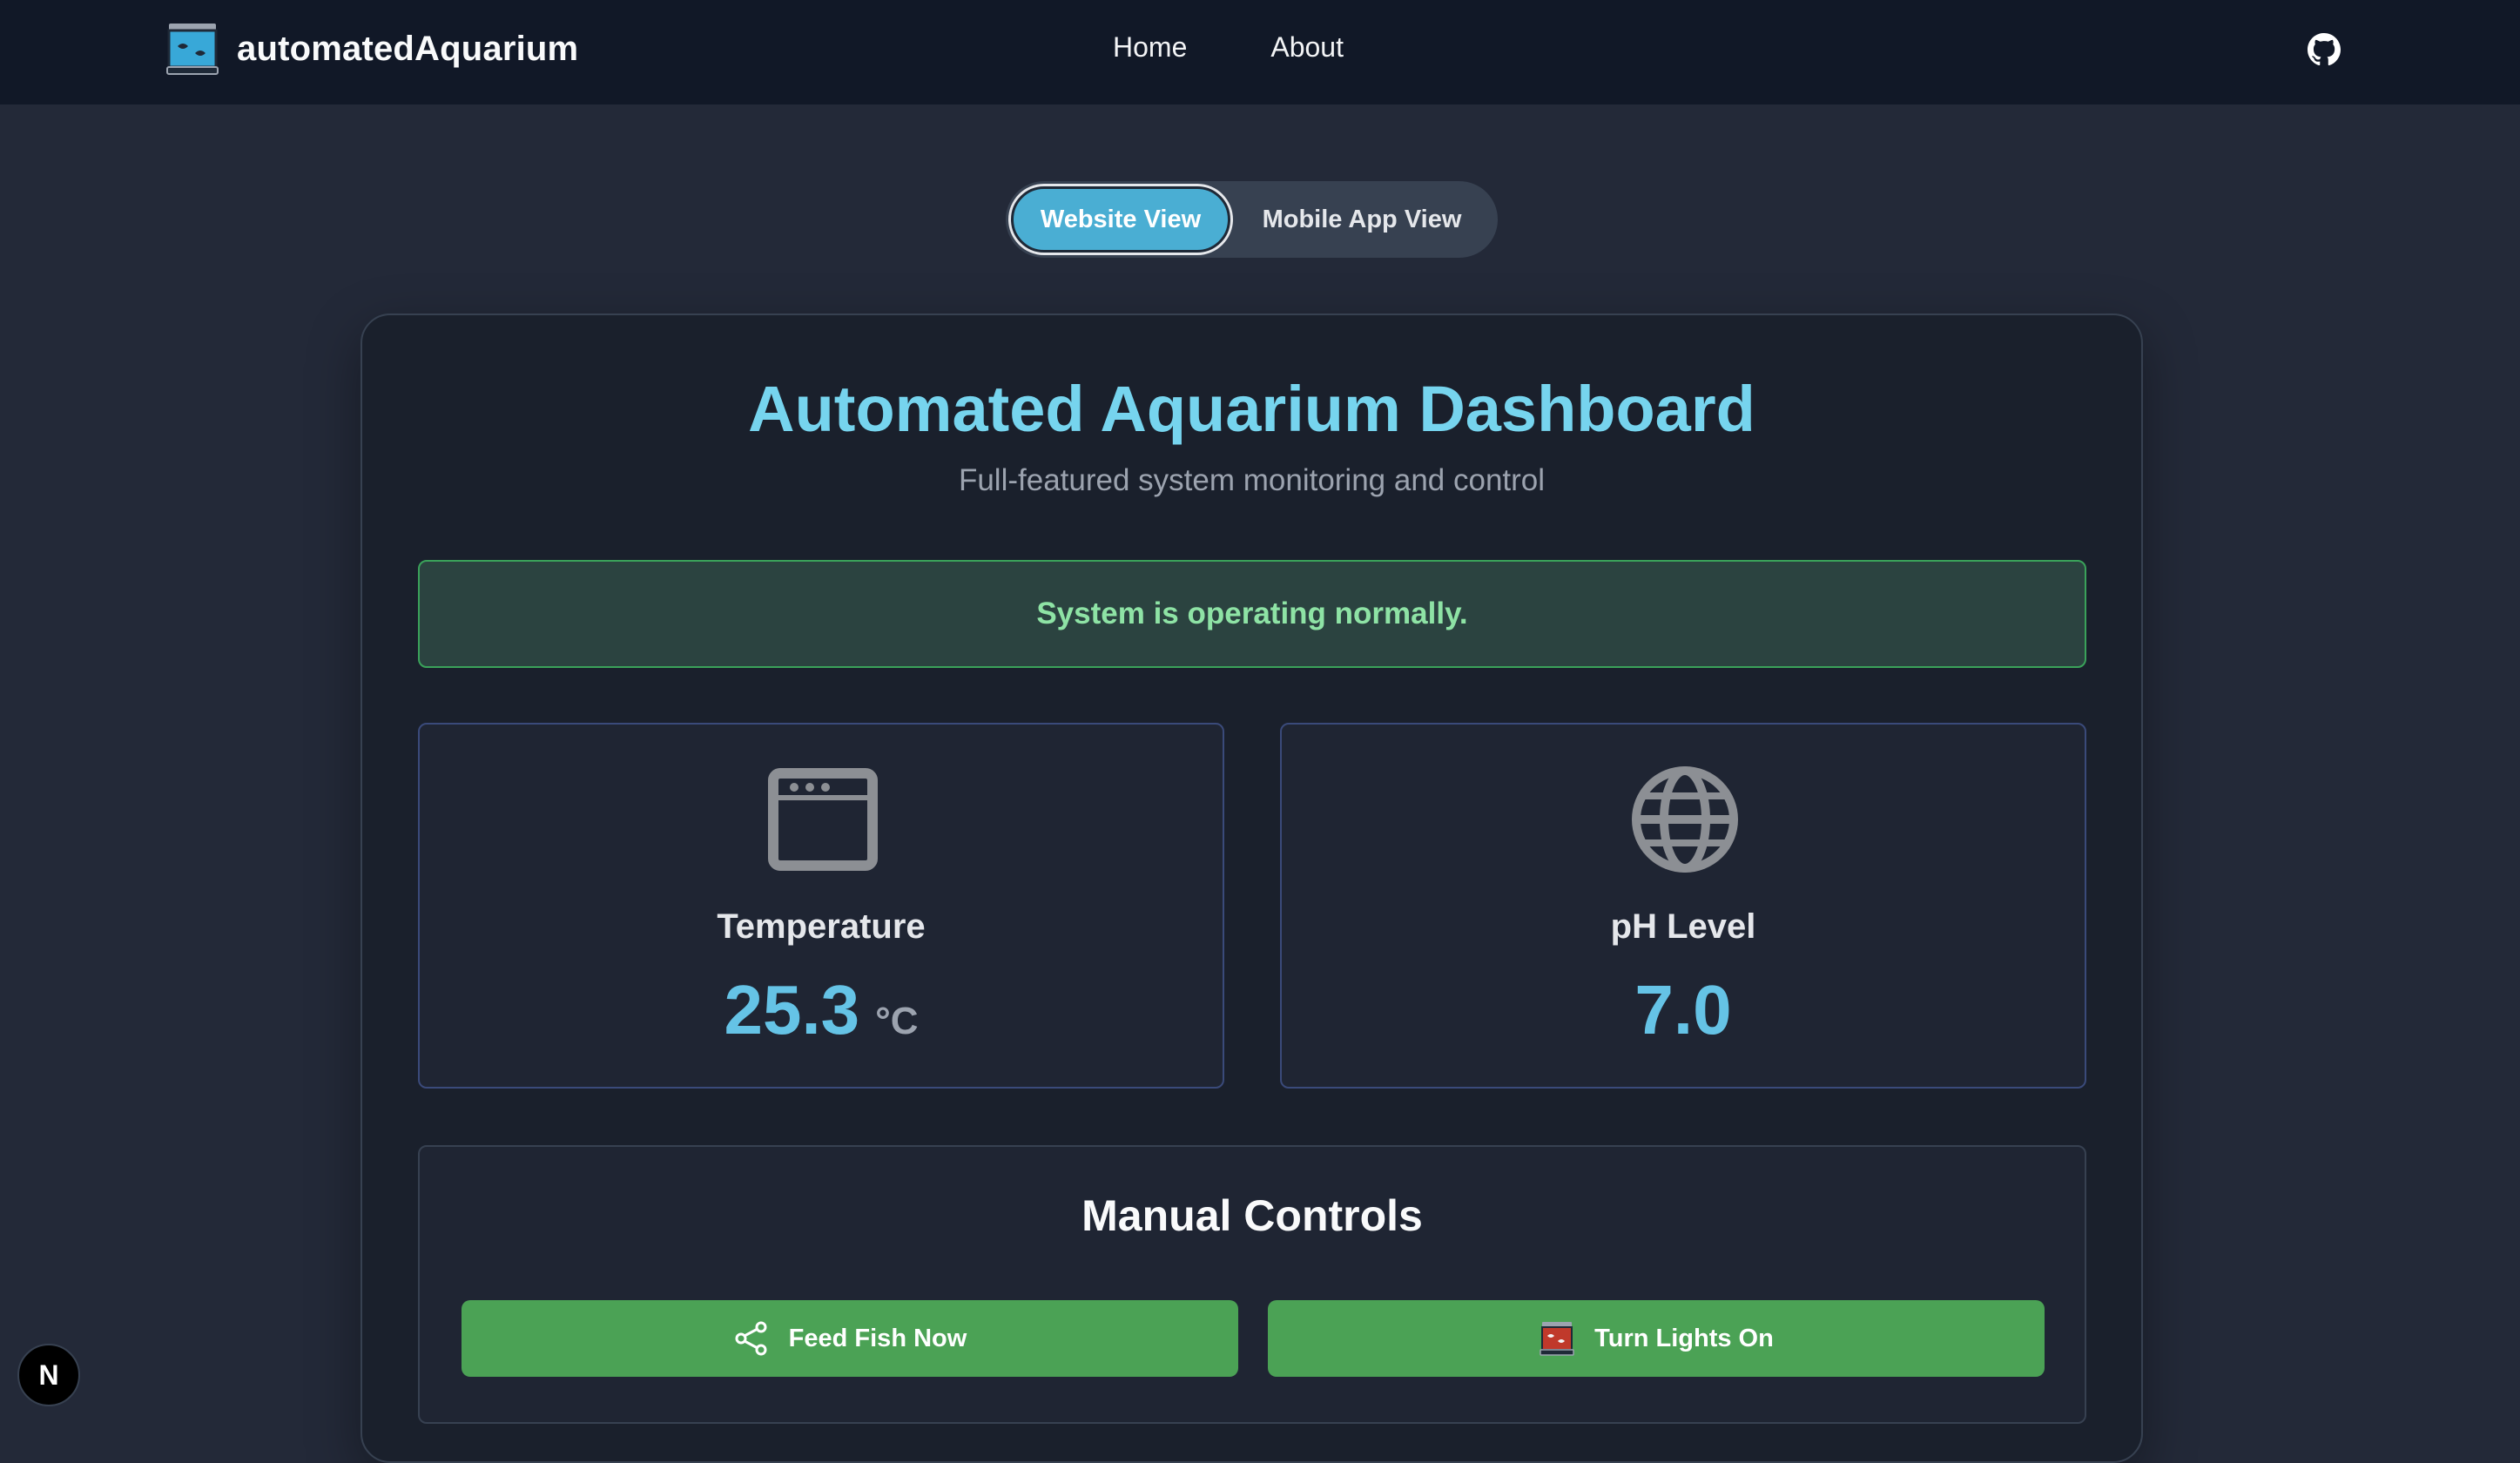  I want to click on temperature-value: 25.3, so click(792, 1009).